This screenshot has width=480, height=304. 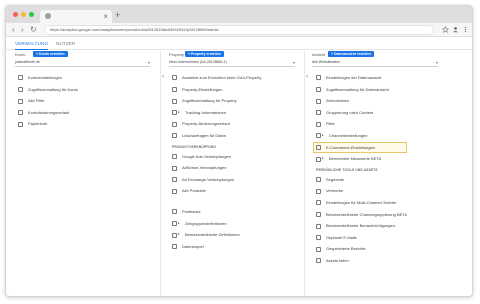 What do you see at coordinates (379, 113) in the screenshot?
I see `menu-item-gruppierung-content: Gruppierung nach Content` at bounding box center [379, 113].